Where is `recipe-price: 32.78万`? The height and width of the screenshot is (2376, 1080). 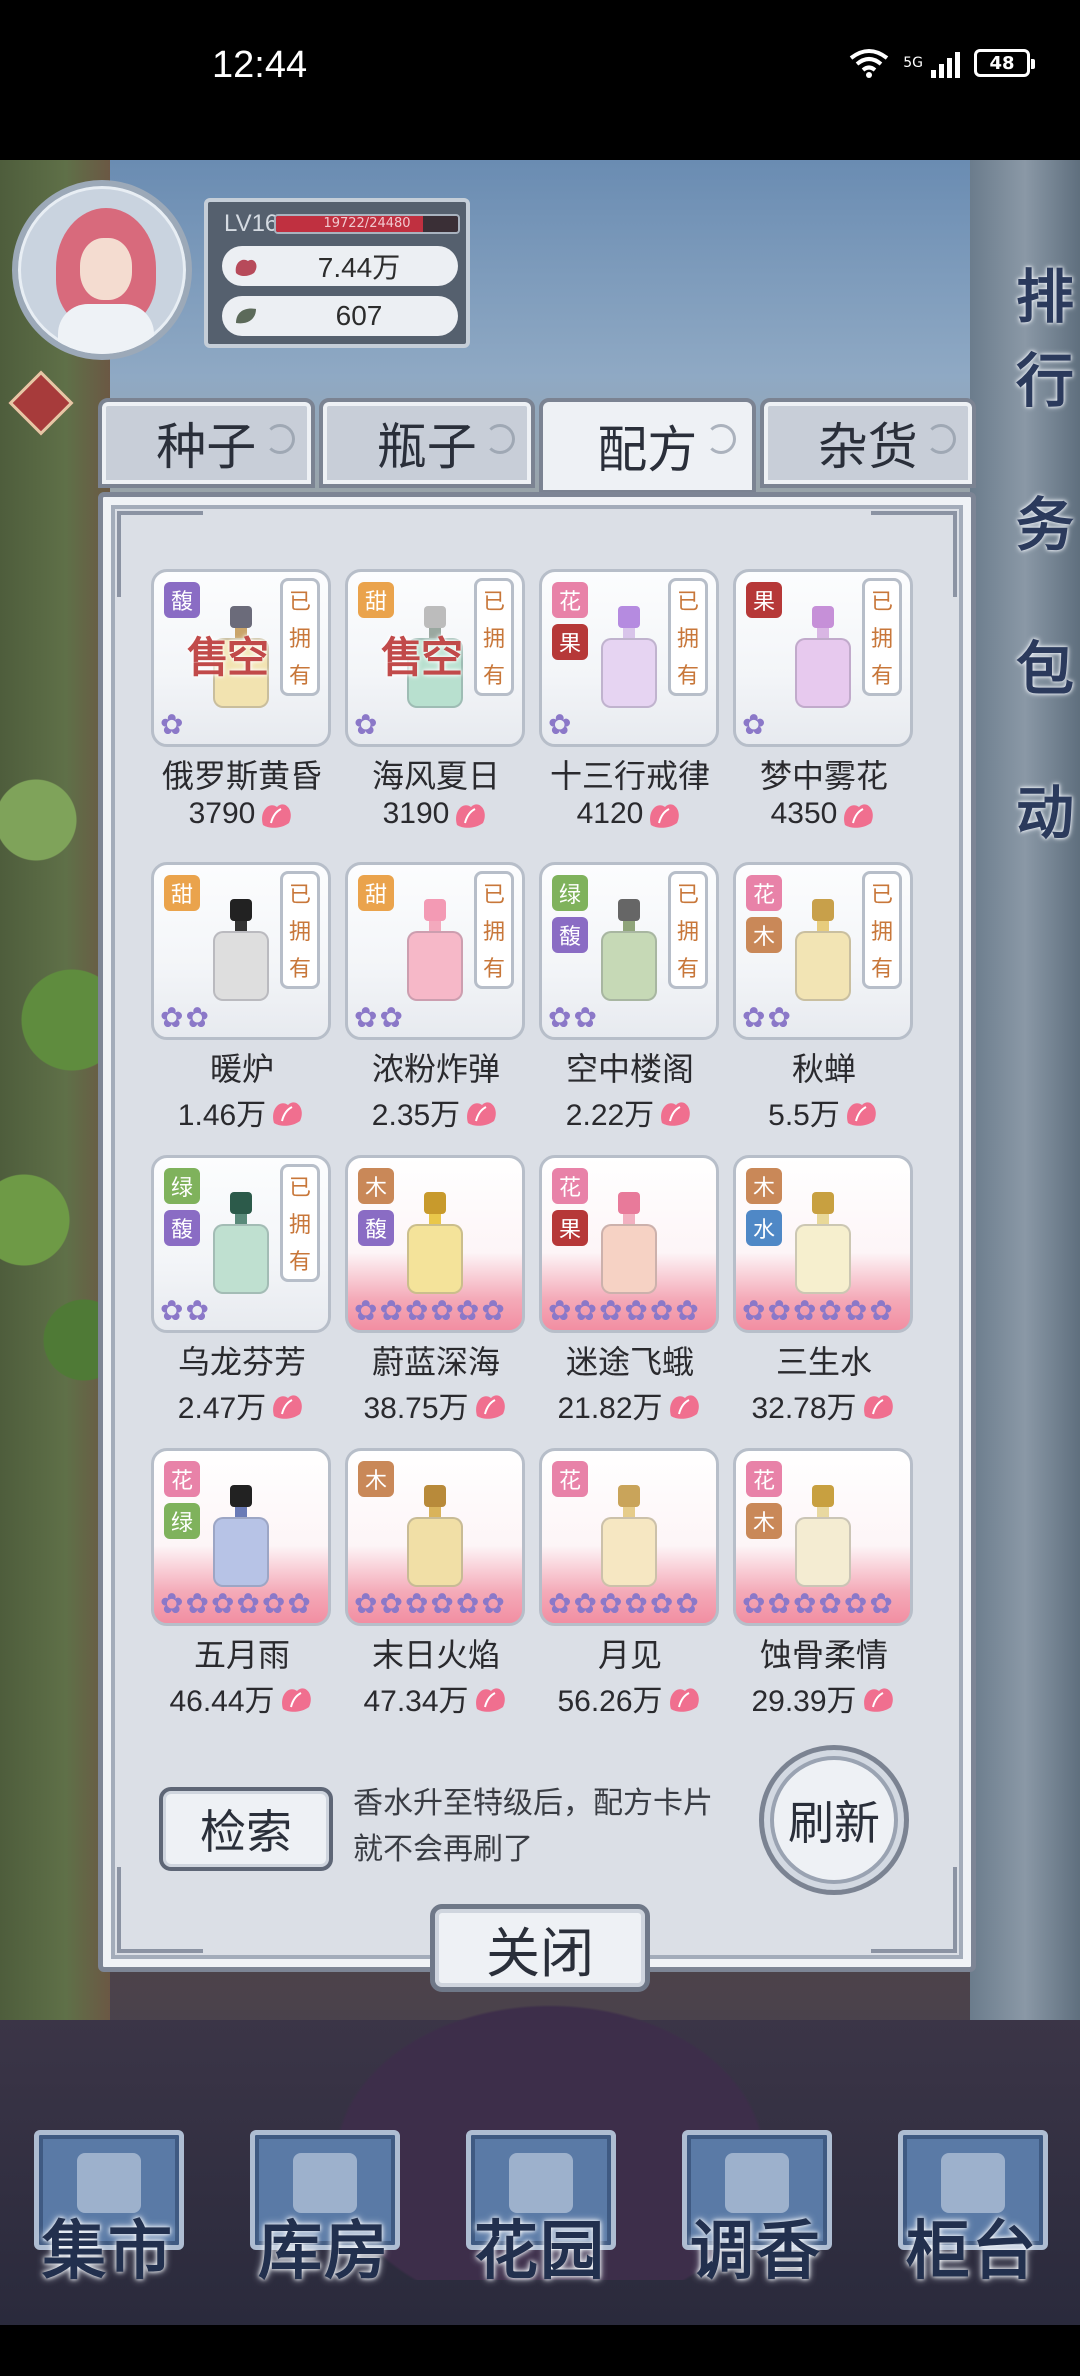
recipe-price: 32.78万 is located at coordinates (824, 1405).